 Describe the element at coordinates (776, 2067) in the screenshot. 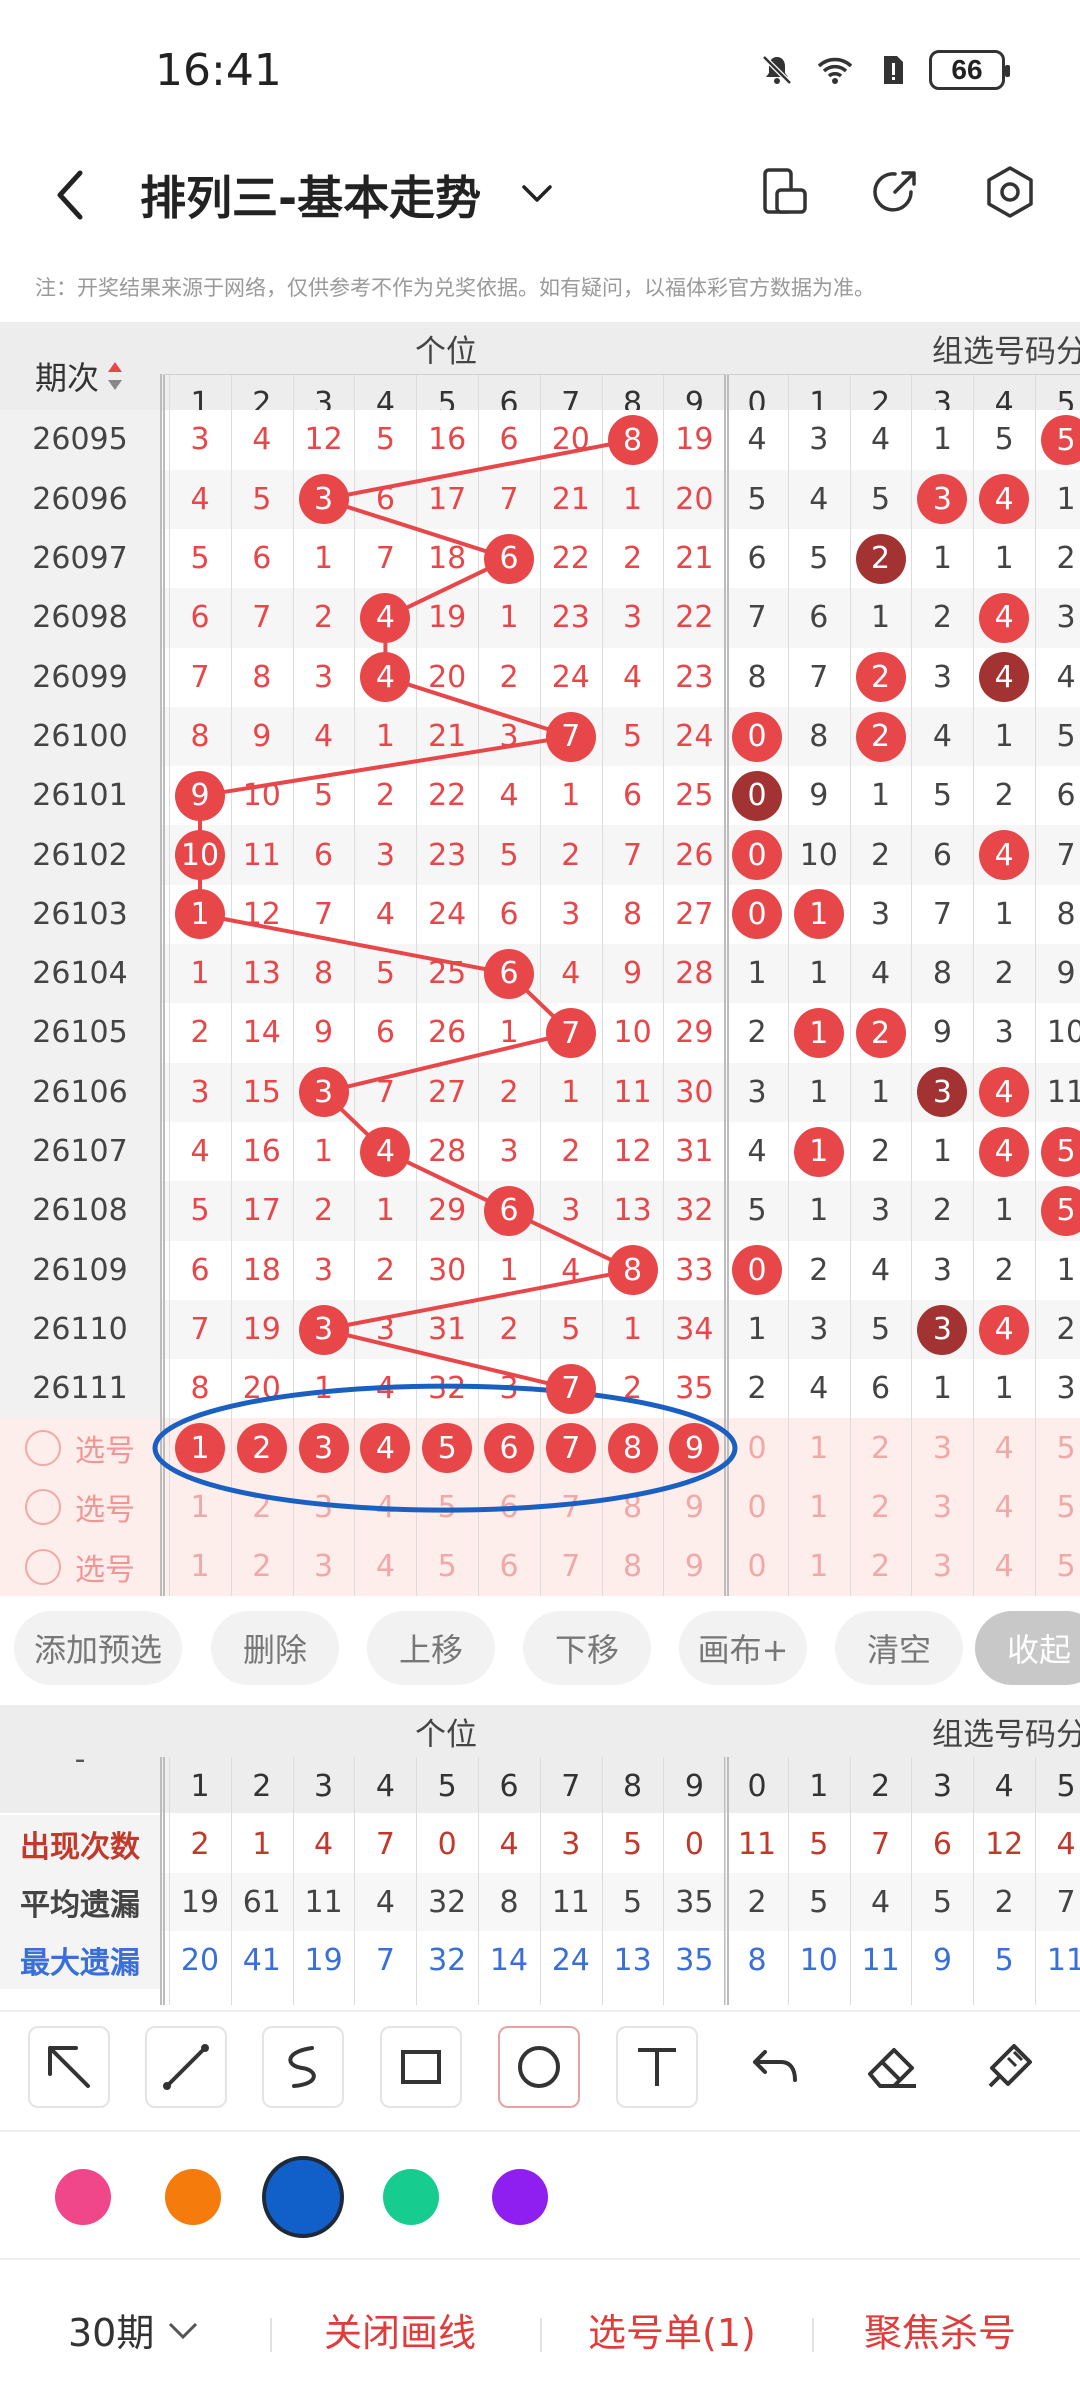

I see `undo-button` at that location.